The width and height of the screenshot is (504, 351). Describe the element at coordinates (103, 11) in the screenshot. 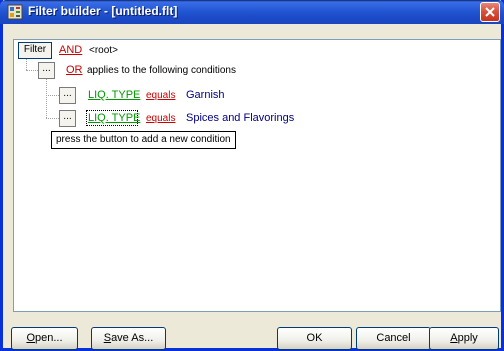

I see `window-title: Filter builder - [untitled.flt]` at that location.